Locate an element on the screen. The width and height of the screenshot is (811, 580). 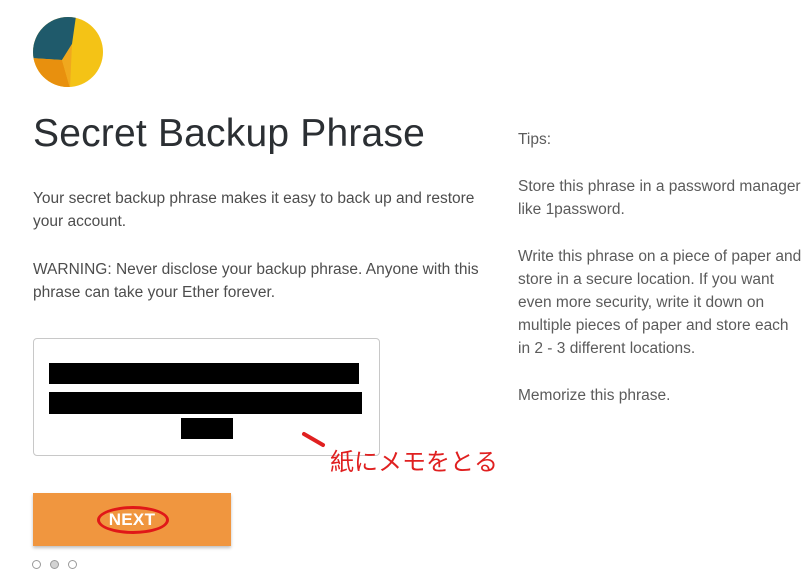
next-button: NEXT is located at coordinates (132, 519).